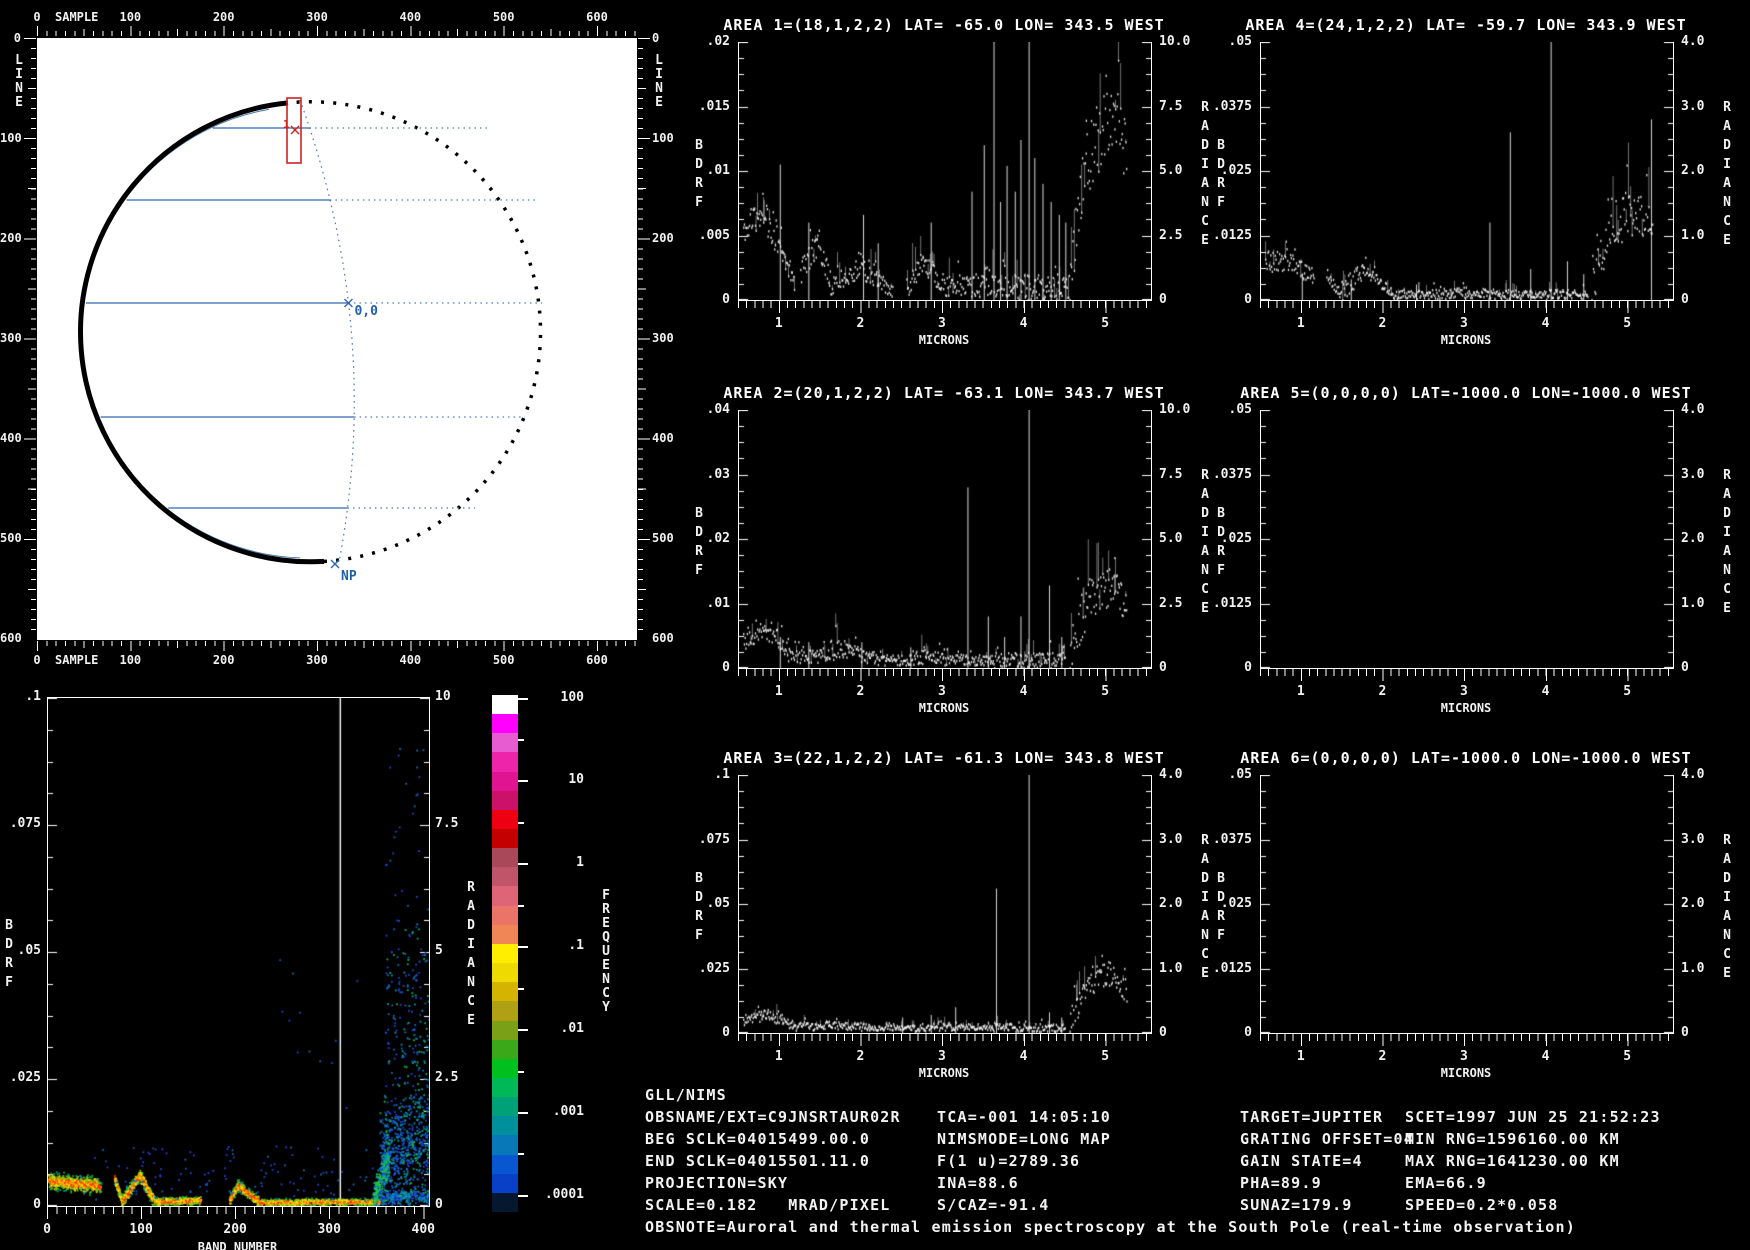 The height and width of the screenshot is (1250, 1750). Describe the element at coordinates (663, 338) in the screenshot. I see `line-axis-tick-label: 300` at that location.